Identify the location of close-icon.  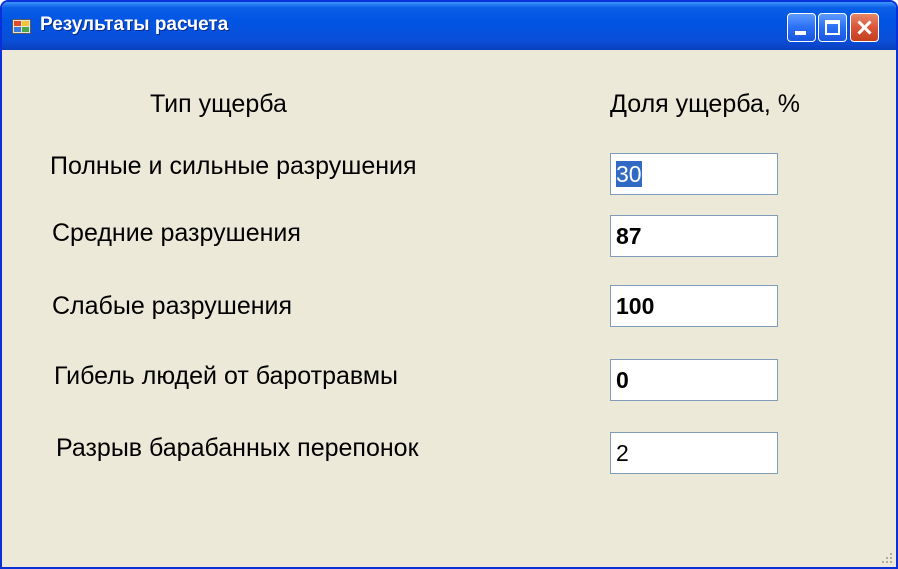
(864, 27).